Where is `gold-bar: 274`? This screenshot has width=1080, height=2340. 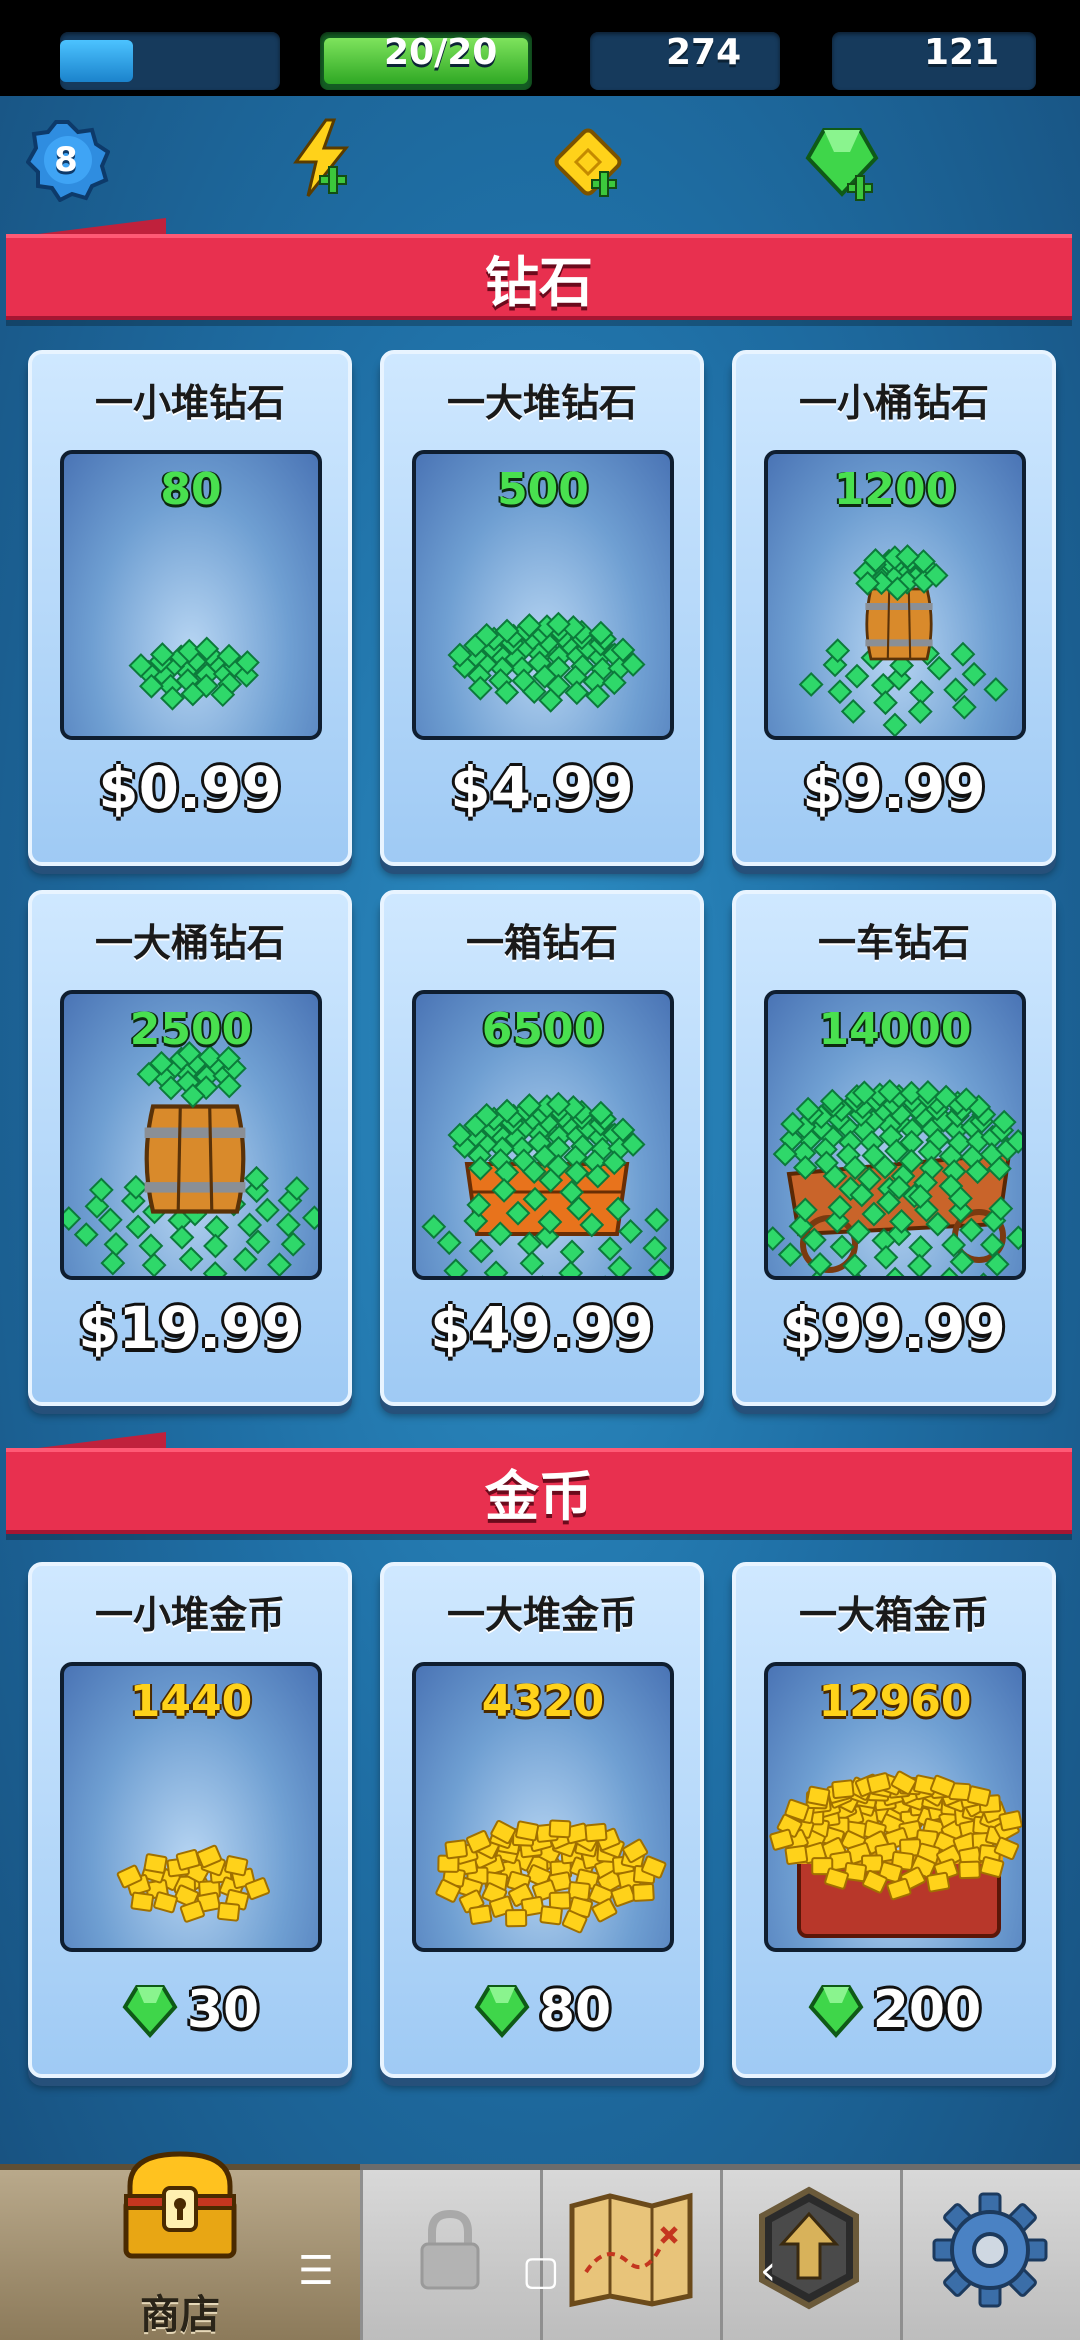 gold-bar: 274 is located at coordinates (685, 61).